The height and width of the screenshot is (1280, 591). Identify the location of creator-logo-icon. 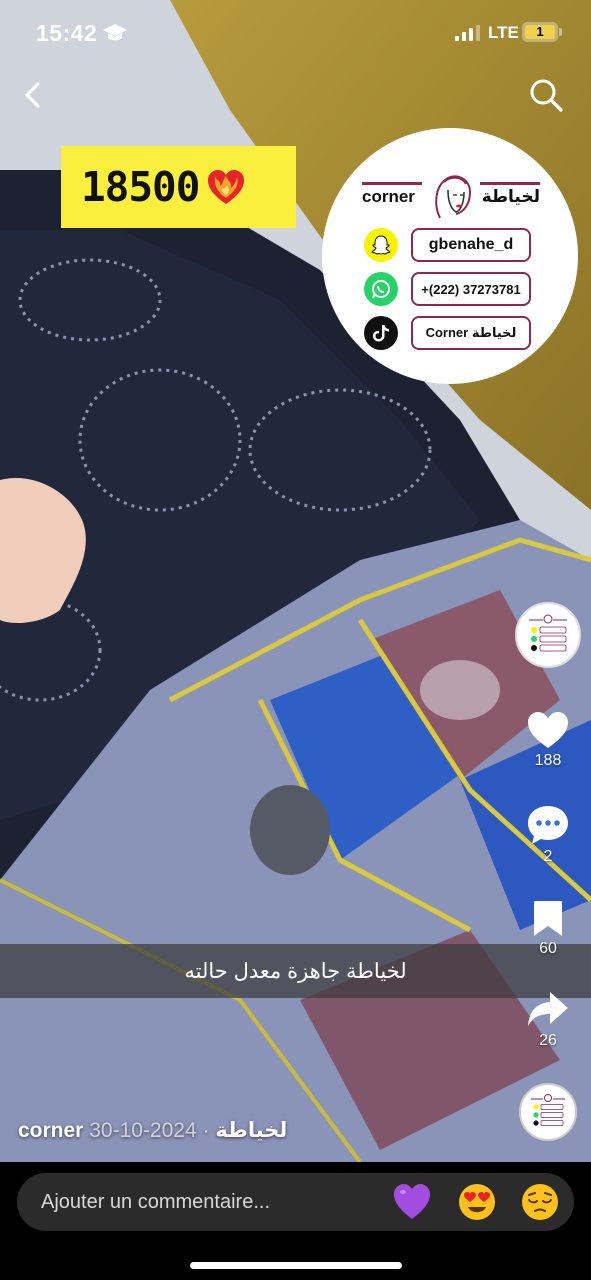
(548, 633).